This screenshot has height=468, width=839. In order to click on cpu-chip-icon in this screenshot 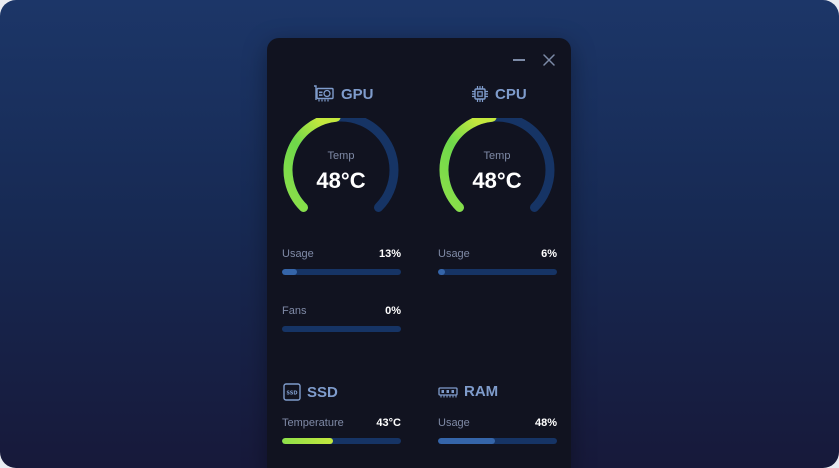, I will do `click(480, 94)`.